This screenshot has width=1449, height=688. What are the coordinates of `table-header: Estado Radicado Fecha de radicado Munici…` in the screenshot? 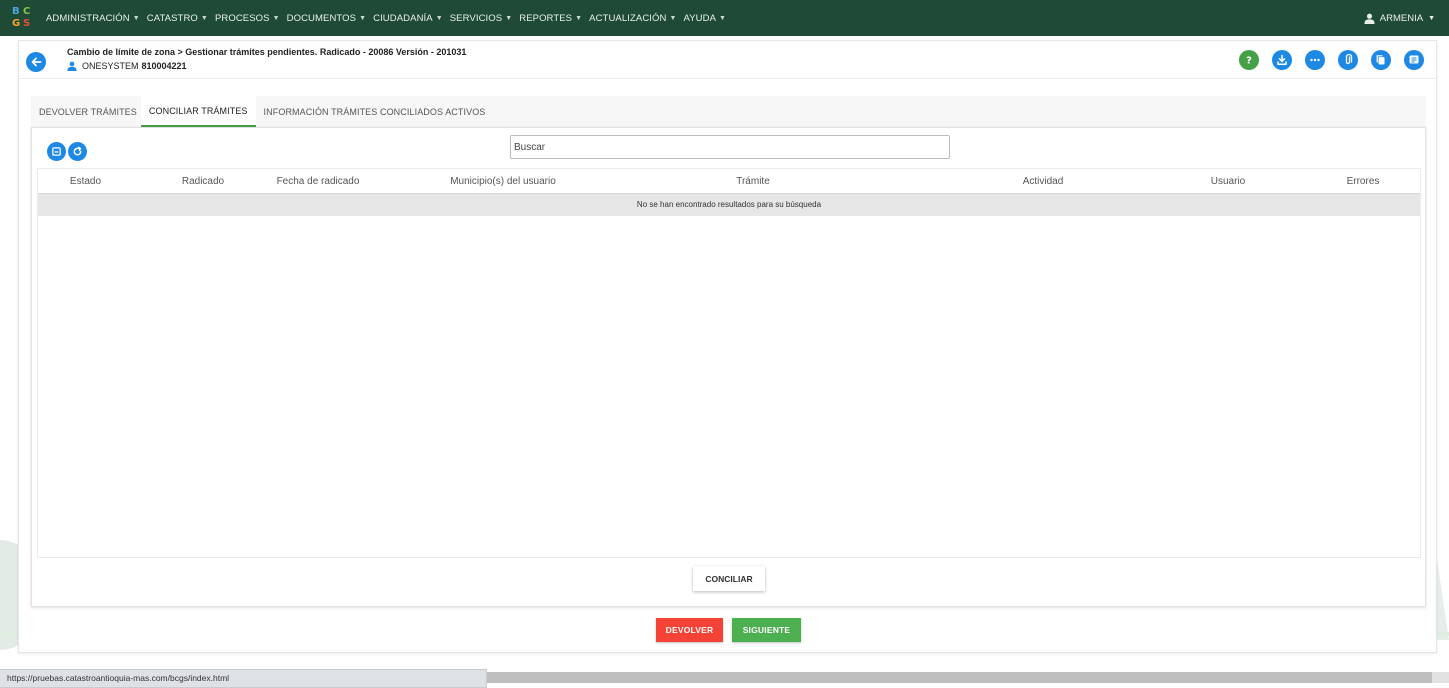 It's located at (729, 181).